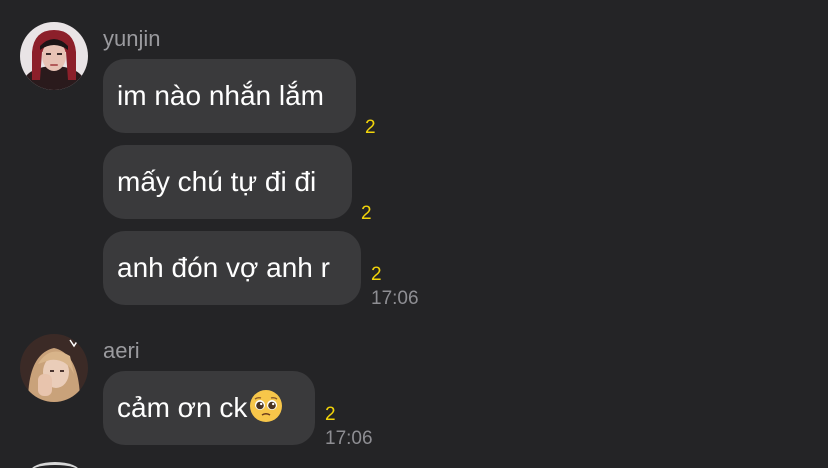  I want to click on message-text: im nào nhắn lắm, so click(221, 95).